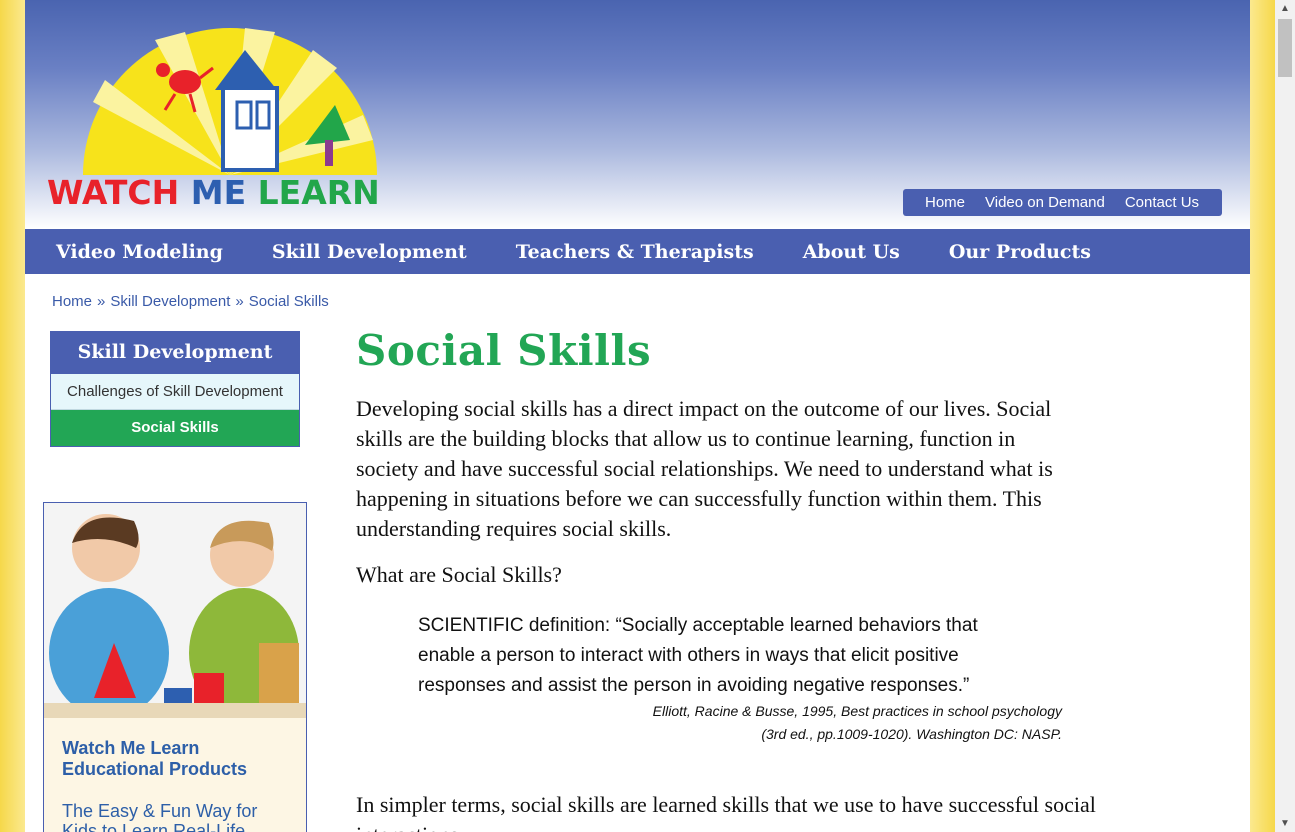  What do you see at coordinates (945, 202) in the screenshot?
I see `top-nav-home: Home` at bounding box center [945, 202].